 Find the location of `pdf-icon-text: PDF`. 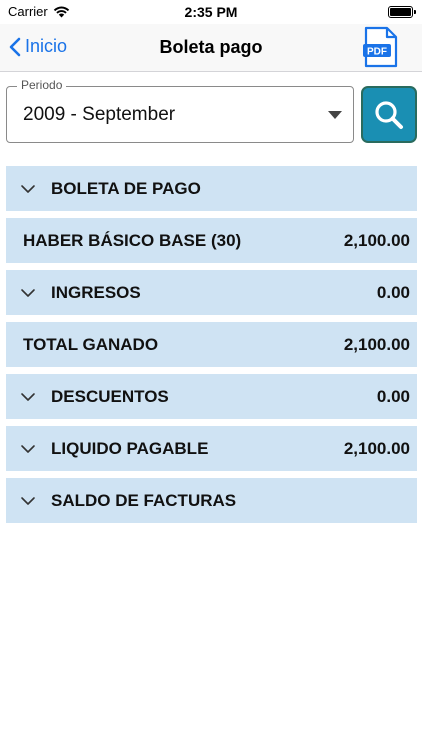

pdf-icon-text: PDF is located at coordinates (377, 52).